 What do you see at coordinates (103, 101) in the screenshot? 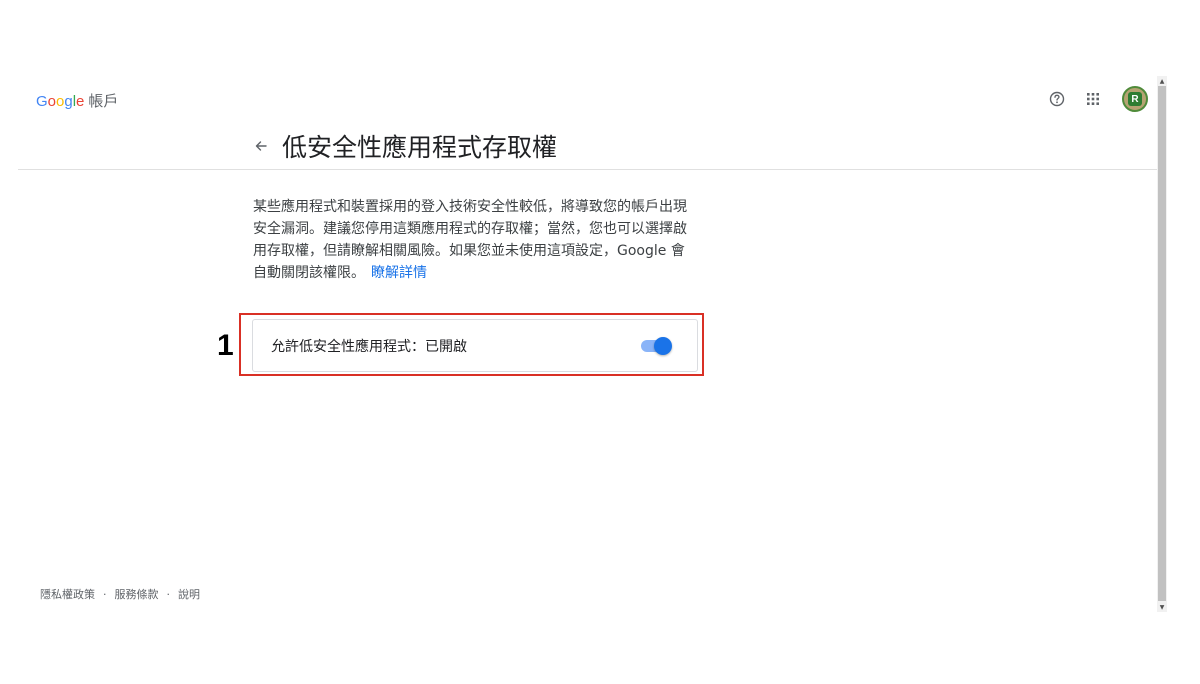
I see `product-name: 帳戶` at bounding box center [103, 101].